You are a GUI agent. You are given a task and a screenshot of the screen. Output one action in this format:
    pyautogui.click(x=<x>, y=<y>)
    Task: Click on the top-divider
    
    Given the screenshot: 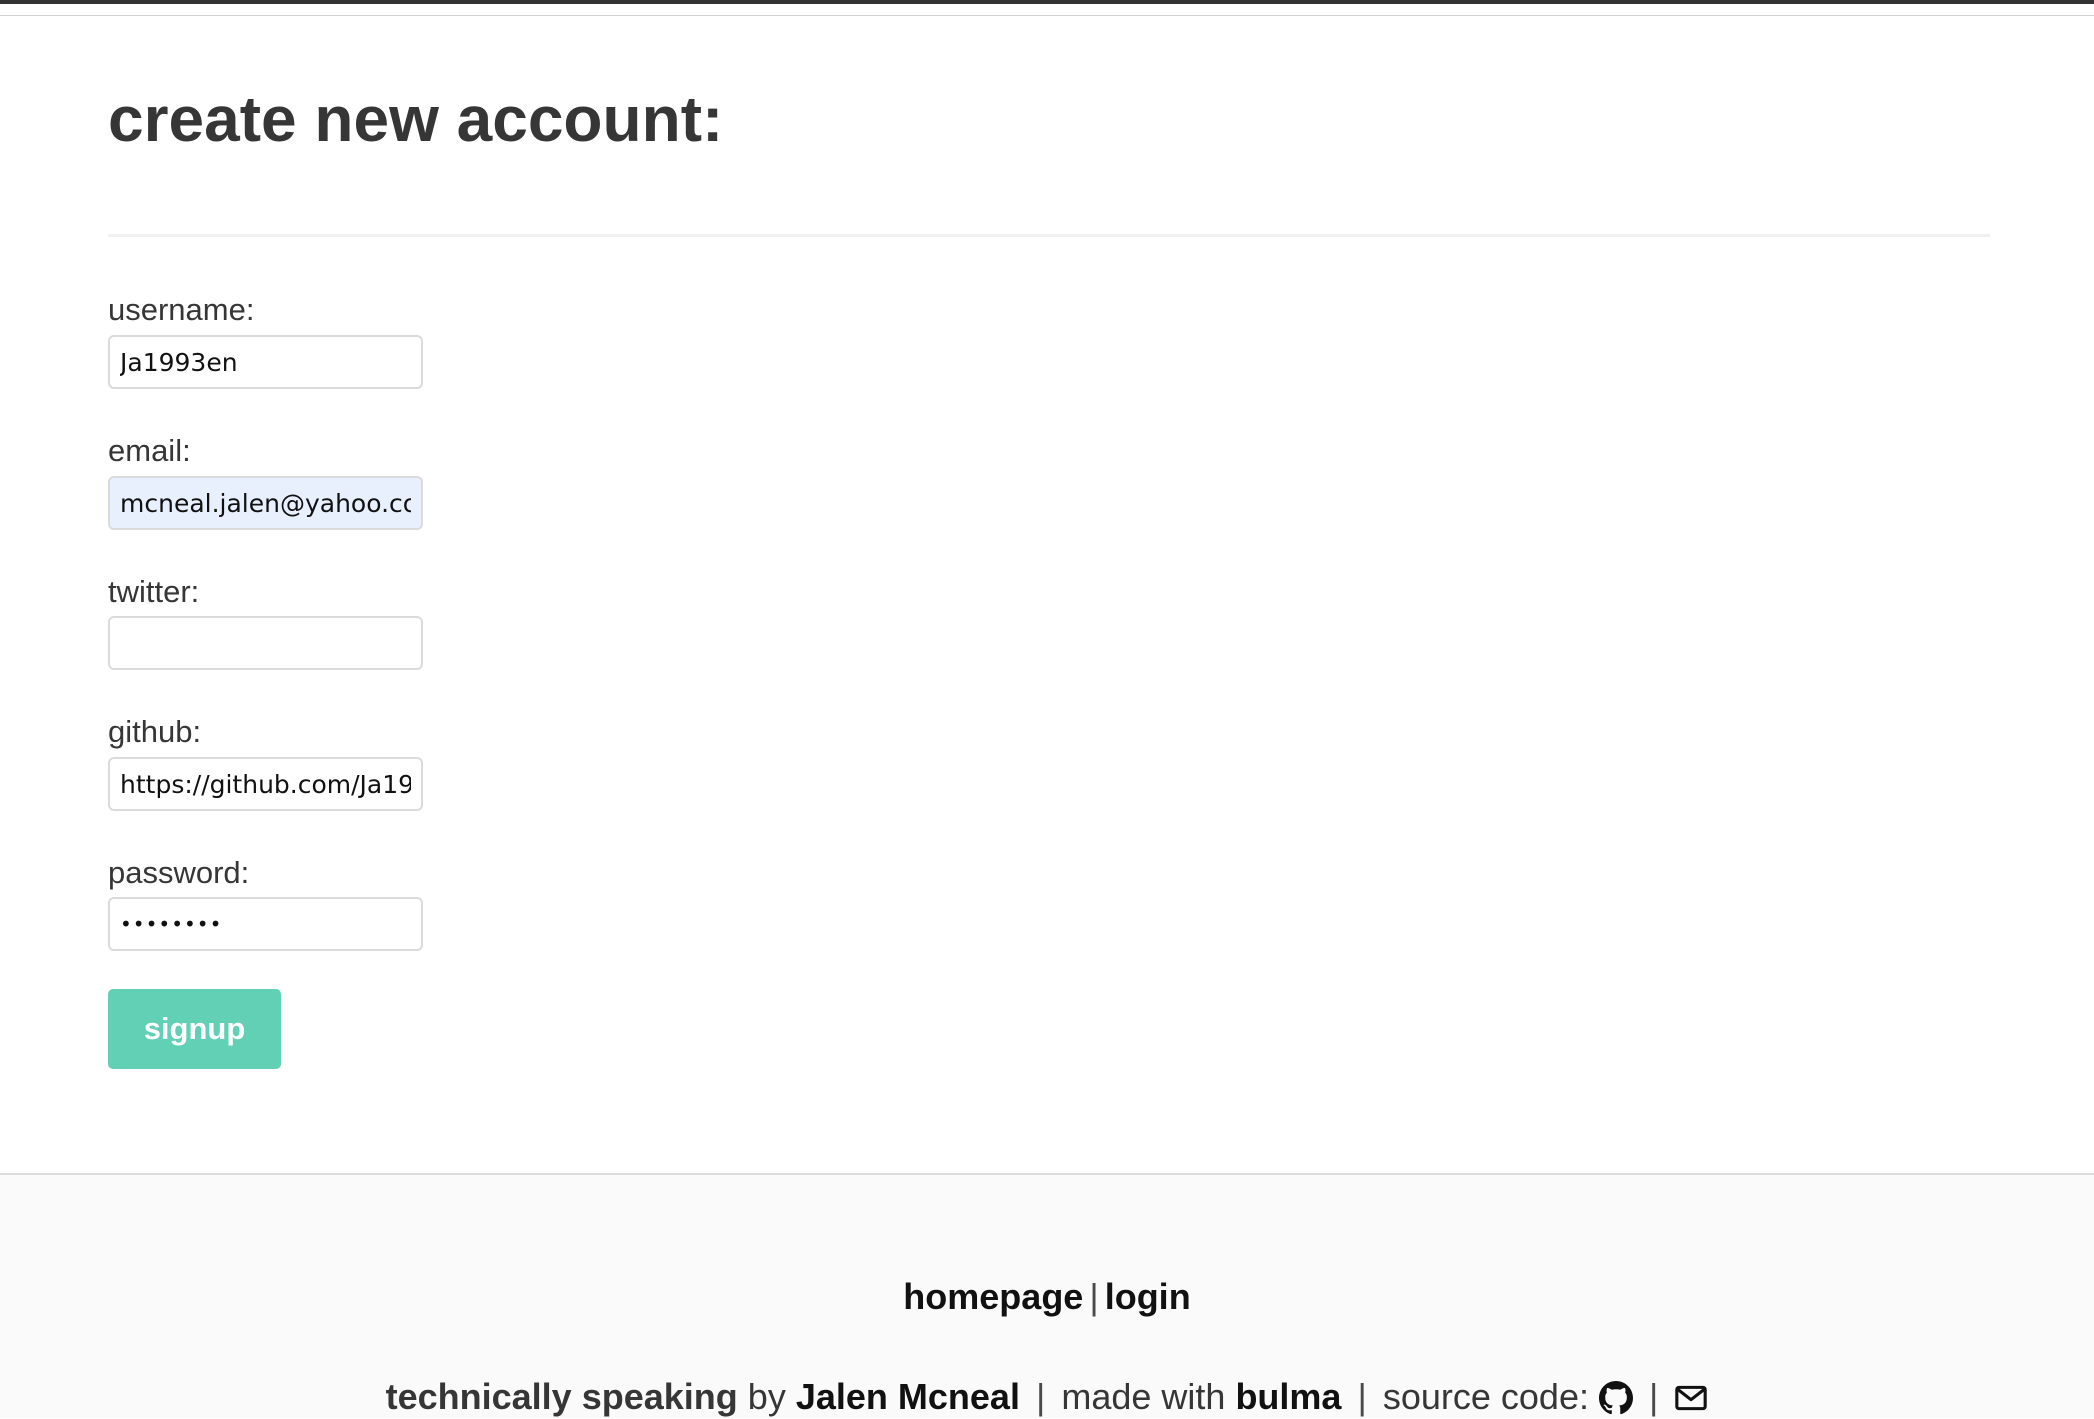 What is the action you would take?
    pyautogui.click(x=1047, y=15)
    